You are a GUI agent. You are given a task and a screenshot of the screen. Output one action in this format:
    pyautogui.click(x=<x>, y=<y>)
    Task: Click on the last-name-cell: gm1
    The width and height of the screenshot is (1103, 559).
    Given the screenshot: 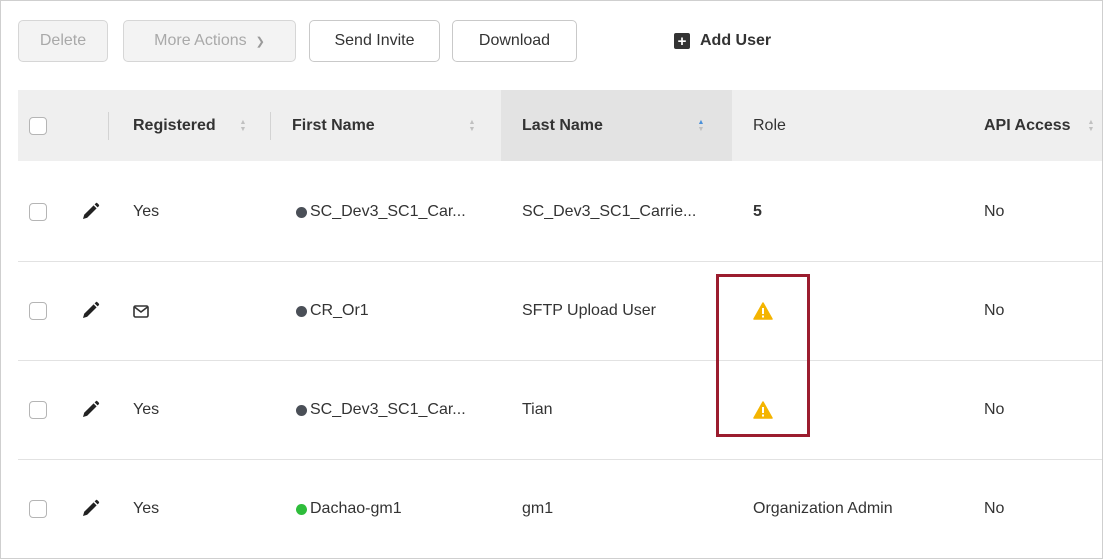 What is the action you would take?
    pyautogui.click(x=537, y=509)
    